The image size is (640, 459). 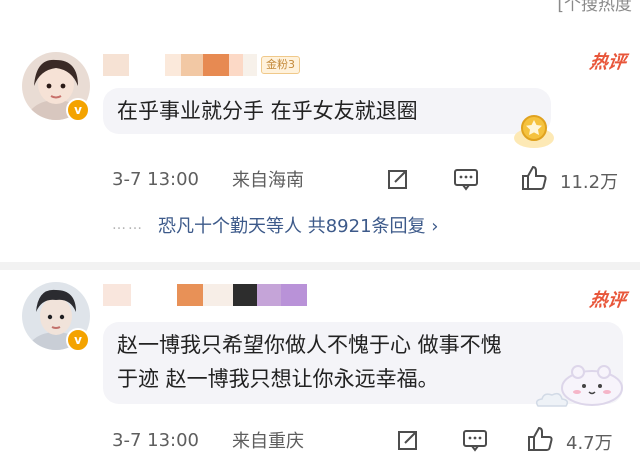 I want to click on like-count: 4.7万, so click(x=589, y=443).